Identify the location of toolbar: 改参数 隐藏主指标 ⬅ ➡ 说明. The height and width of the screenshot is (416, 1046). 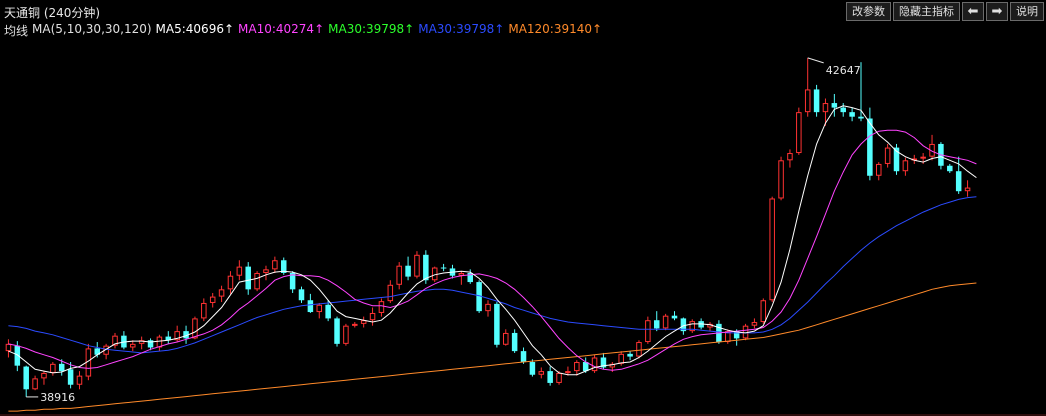
(945, 11).